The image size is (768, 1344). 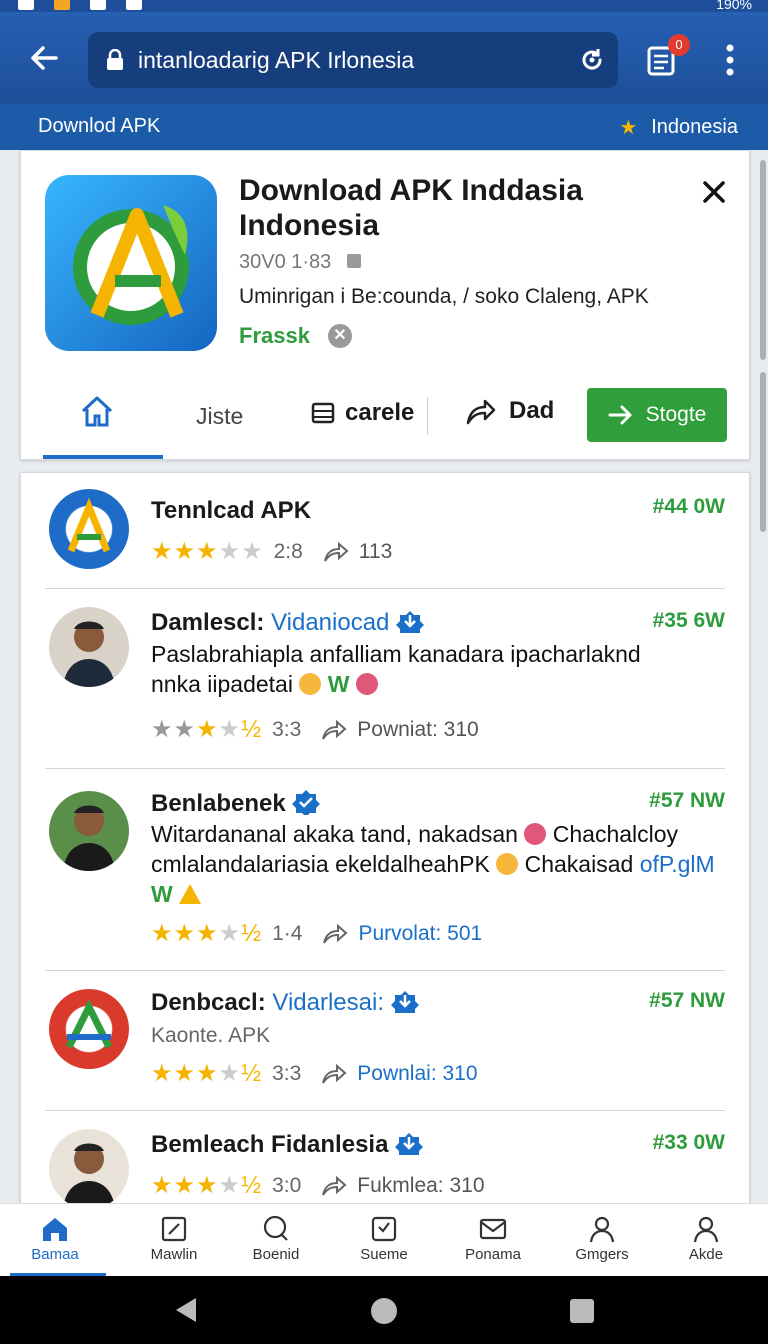 What do you see at coordinates (417, 1073) in the screenshot?
I see `download-count: Pownlai: 310` at bounding box center [417, 1073].